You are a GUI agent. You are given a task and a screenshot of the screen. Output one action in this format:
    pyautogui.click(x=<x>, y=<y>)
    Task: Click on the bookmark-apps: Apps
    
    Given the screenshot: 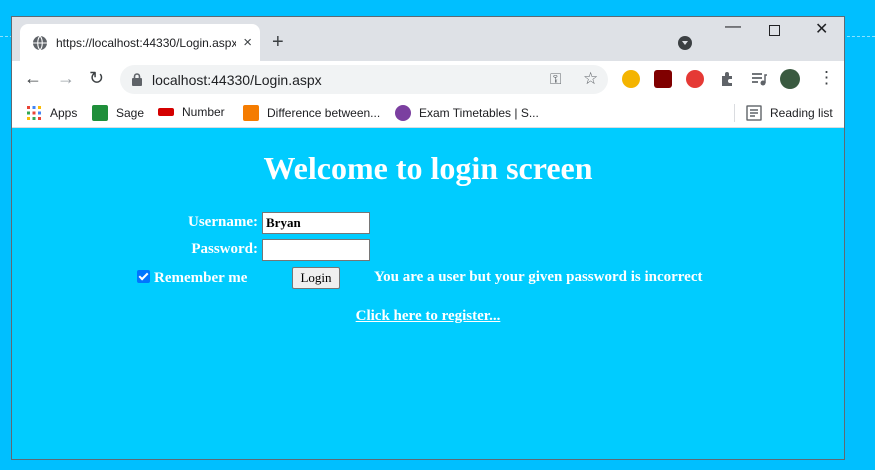 What is the action you would take?
    pyautogui.click(x=51, y=113)
    